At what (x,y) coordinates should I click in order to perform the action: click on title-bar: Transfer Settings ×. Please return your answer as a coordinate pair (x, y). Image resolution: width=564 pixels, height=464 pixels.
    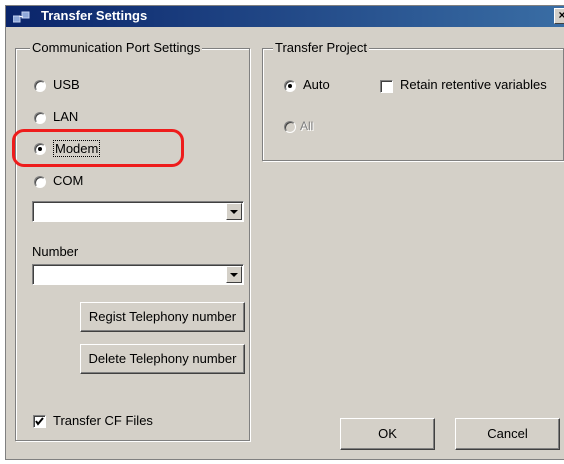
    Looking at the image, I should click on (285, 16).